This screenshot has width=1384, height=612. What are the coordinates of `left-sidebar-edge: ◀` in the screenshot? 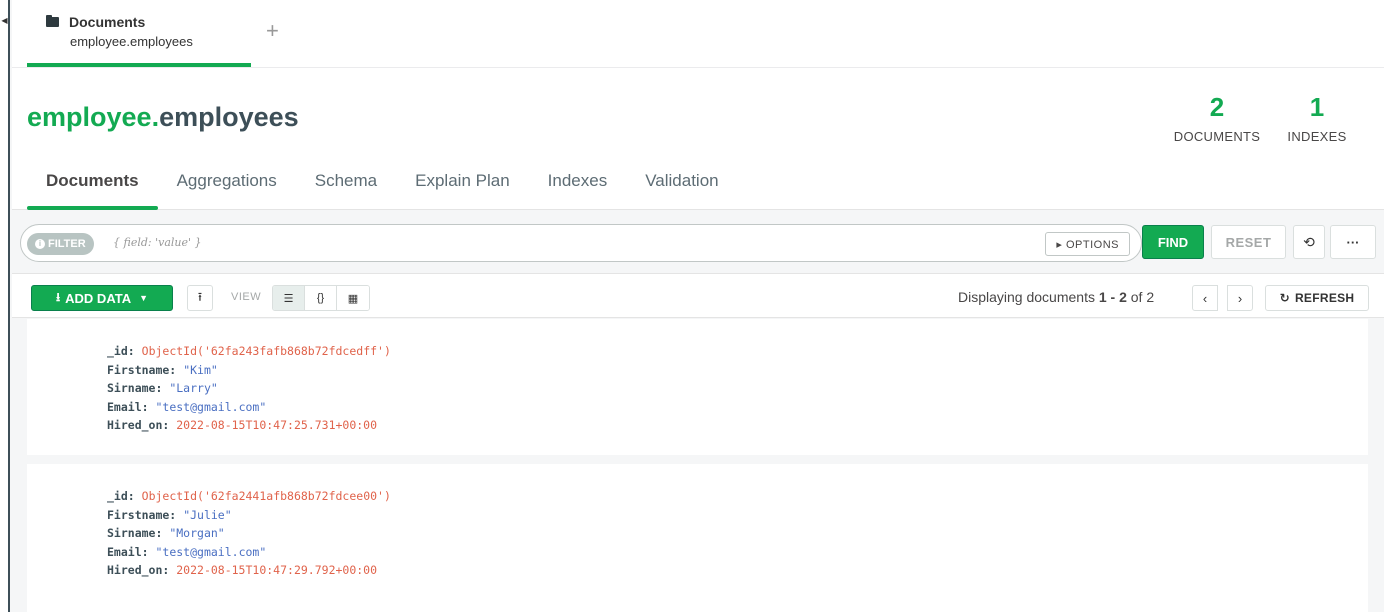 It's located at (5, 306).